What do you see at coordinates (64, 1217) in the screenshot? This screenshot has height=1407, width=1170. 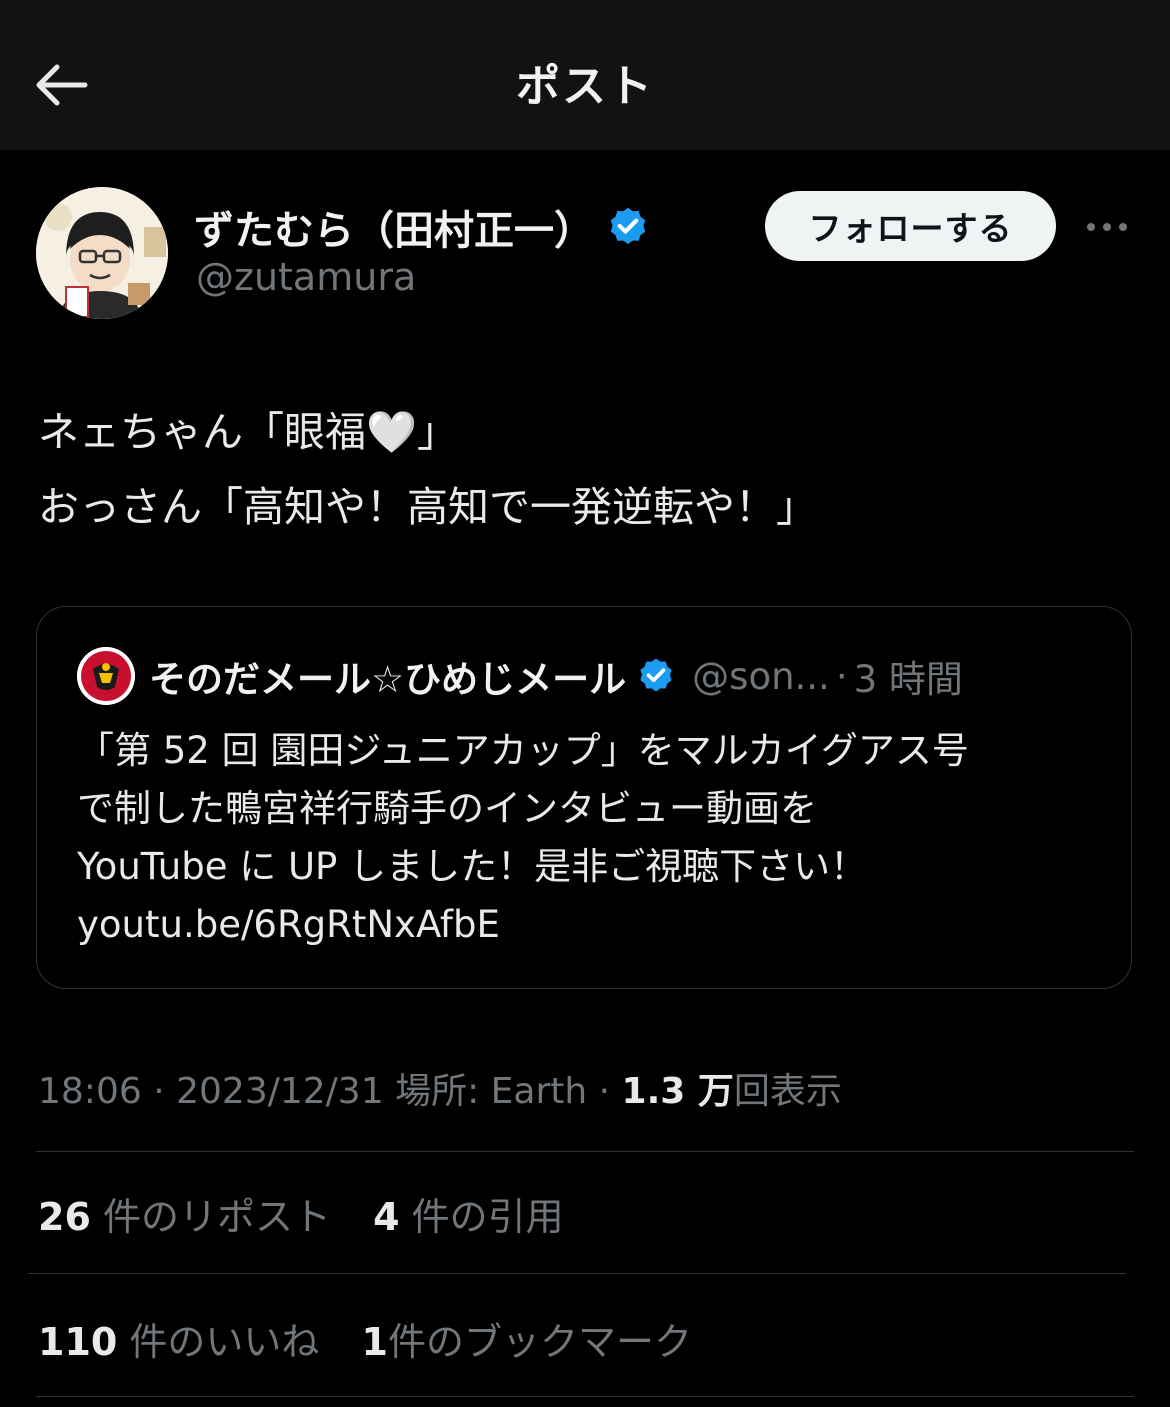 I see `reposts-count: 26` at bounding box center [64, 1217].